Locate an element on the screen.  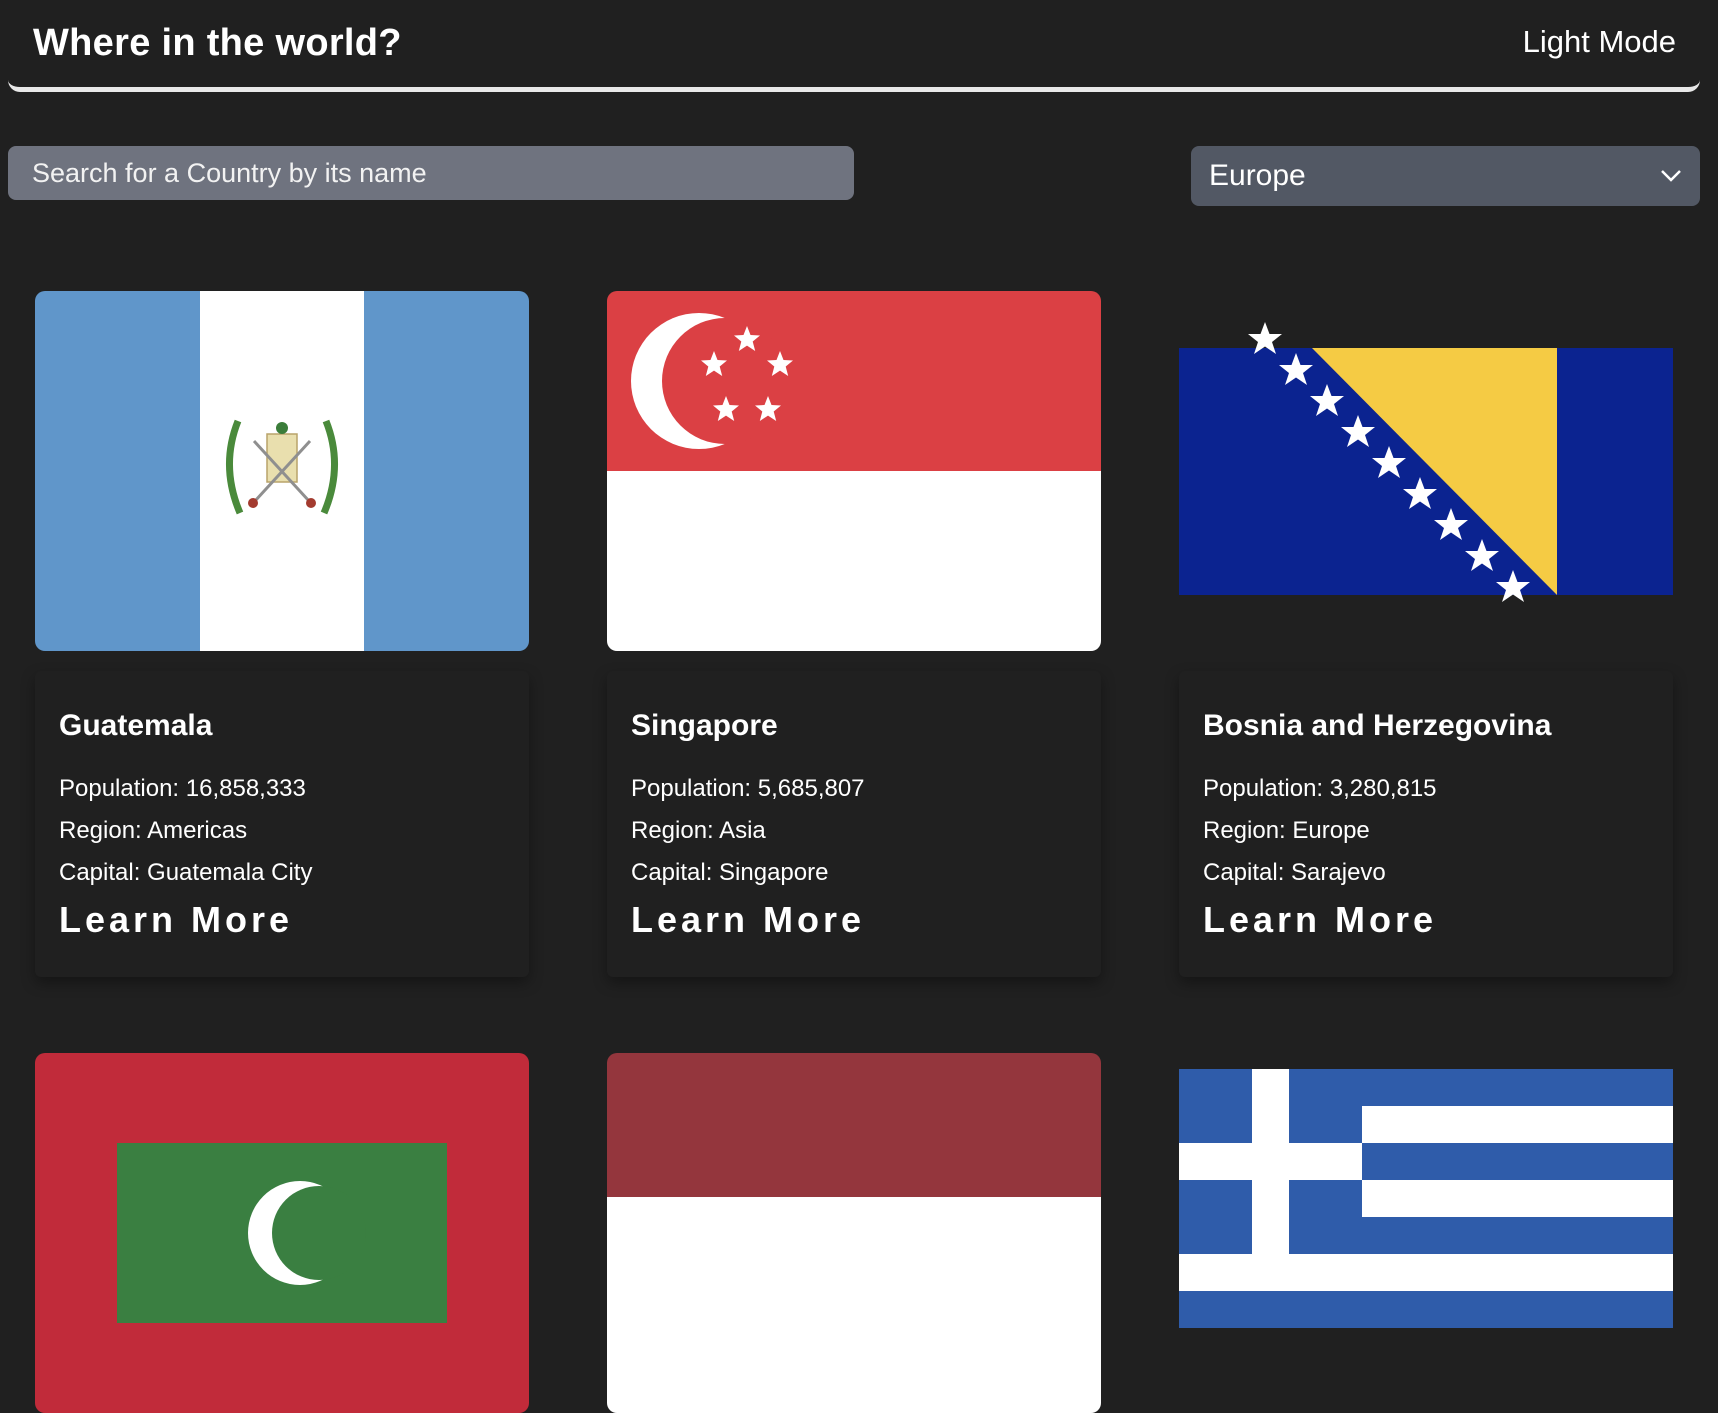
search-input: Search for a Country by its name is located at coordinates (431, 173).